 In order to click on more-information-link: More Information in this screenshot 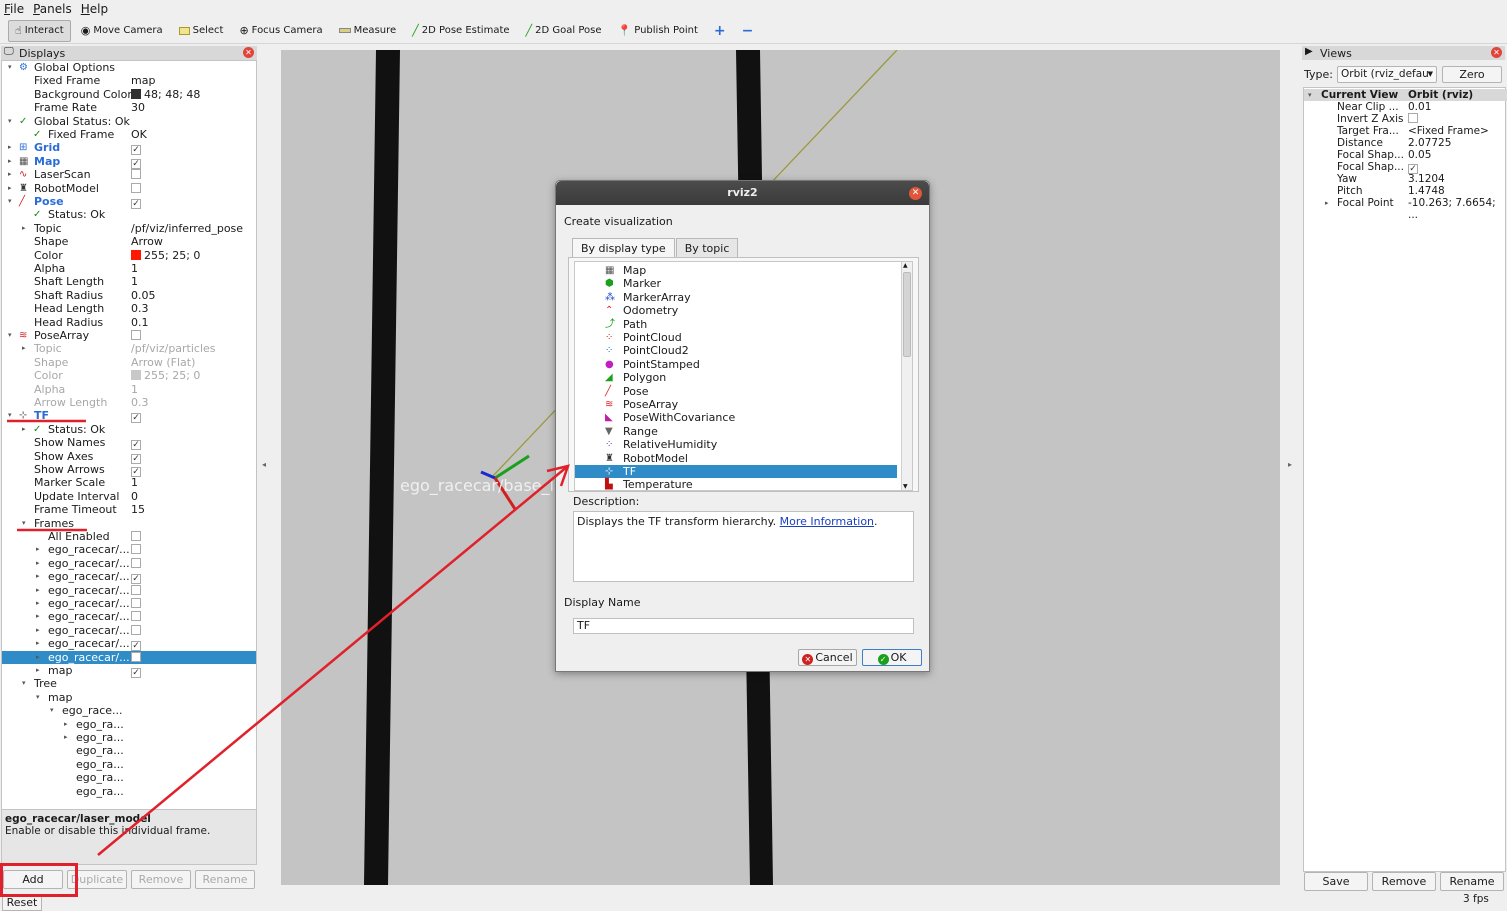, I will do `click(827, 521)`.